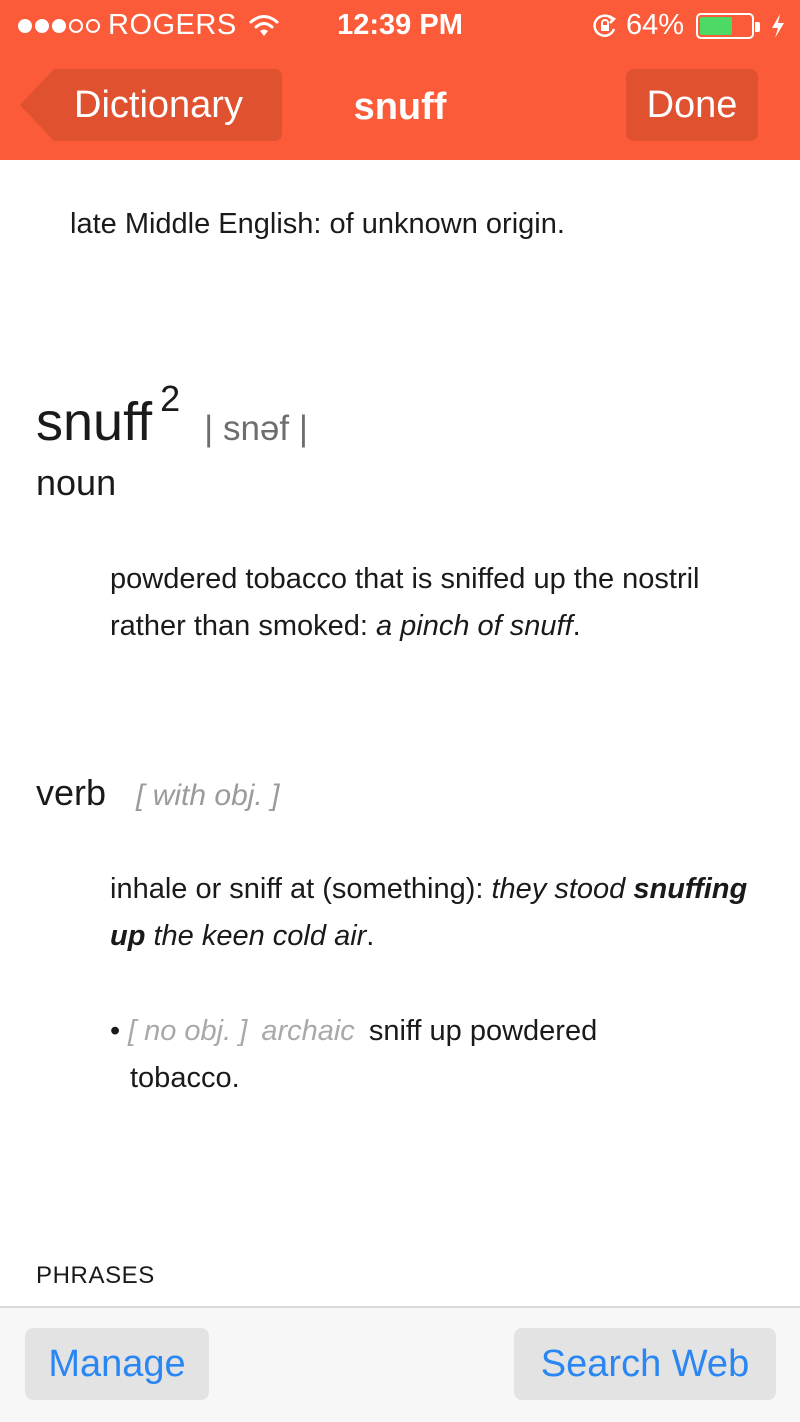 The width and height of the screenshot is (800, 1422). Describe the element at coordinates (716, 25) in the screenshot. I see `battery-fill` at that location.